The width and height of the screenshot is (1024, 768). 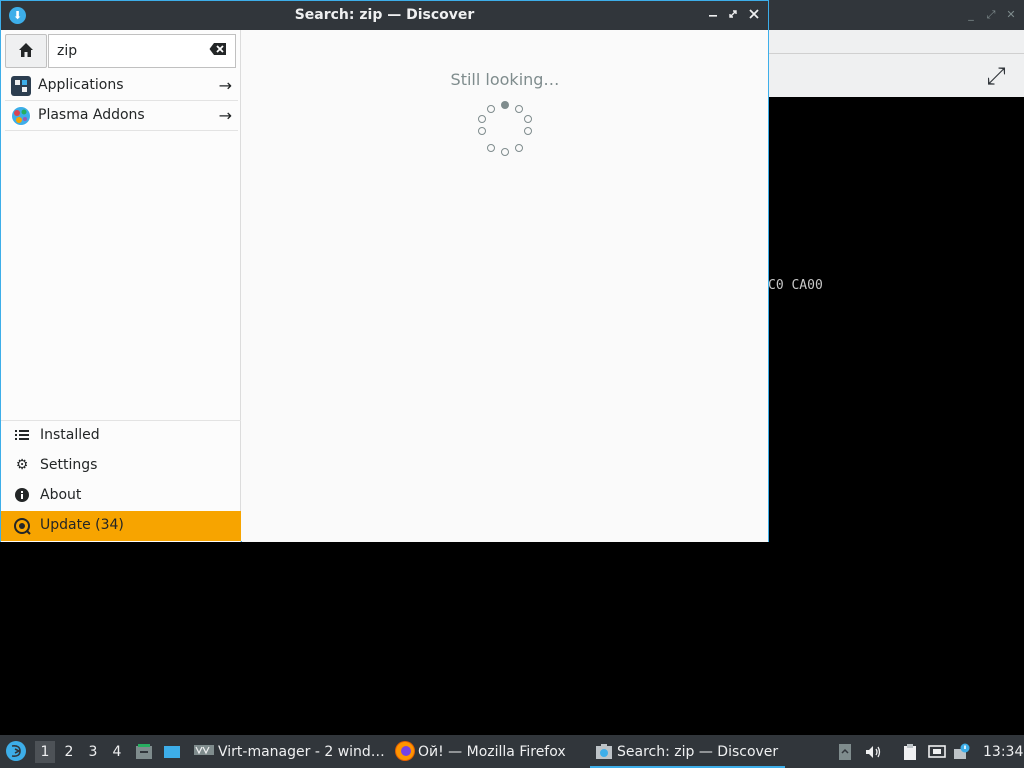 What do you see at coordinates (121, 436) in the screenshot?
I see `nav-installed: Installed` at bounding box center [121, 436].